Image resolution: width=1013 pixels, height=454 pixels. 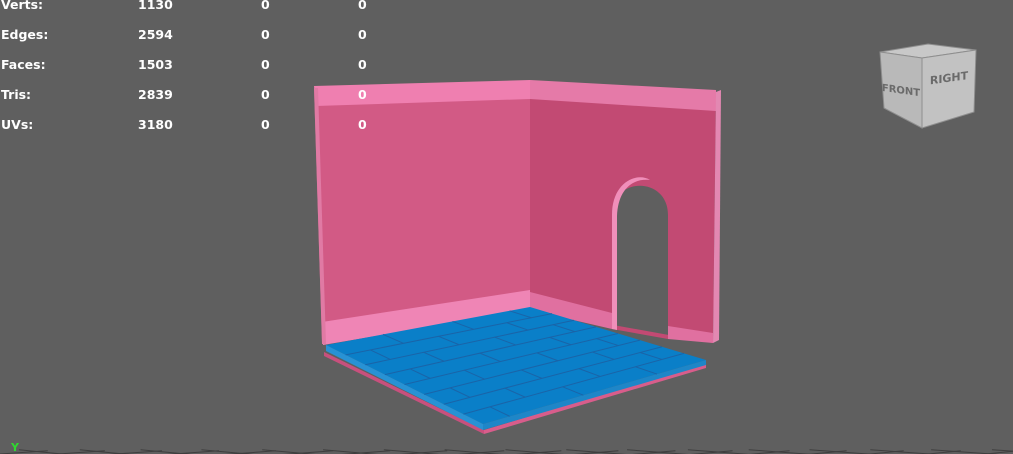 I want to click on hud-label: UVs:, so click(x=17, y=124).